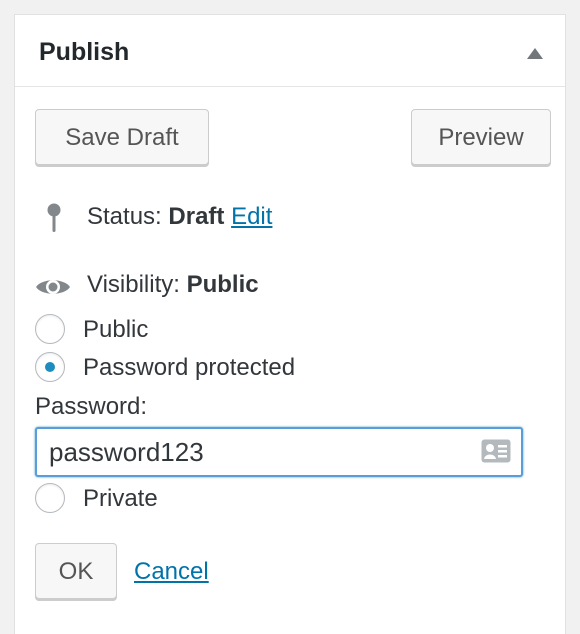 This screenshot has width=580, height=634. I want to click on contact-card-icon, so click(496, 453).